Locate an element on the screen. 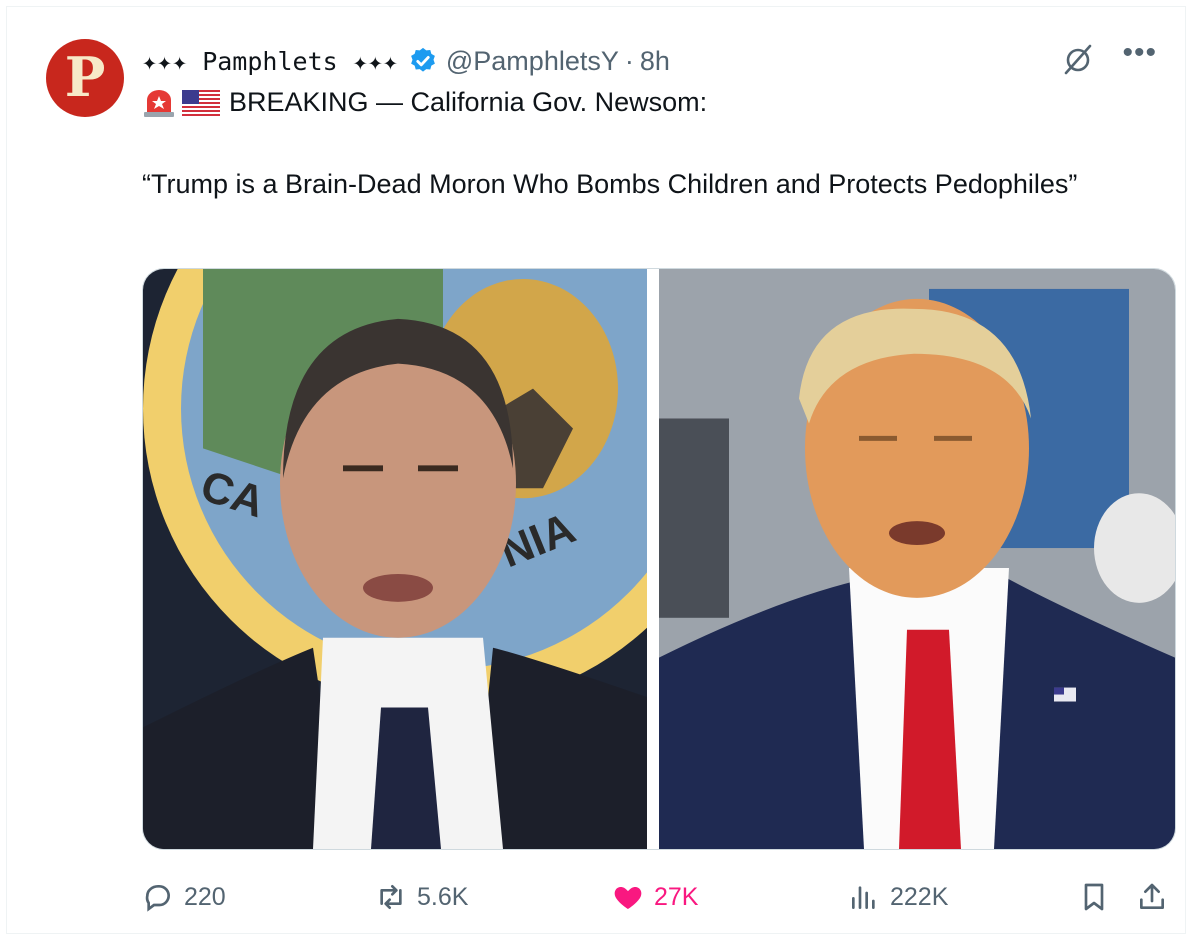  siren-icon is located at coordinates (159, 103).